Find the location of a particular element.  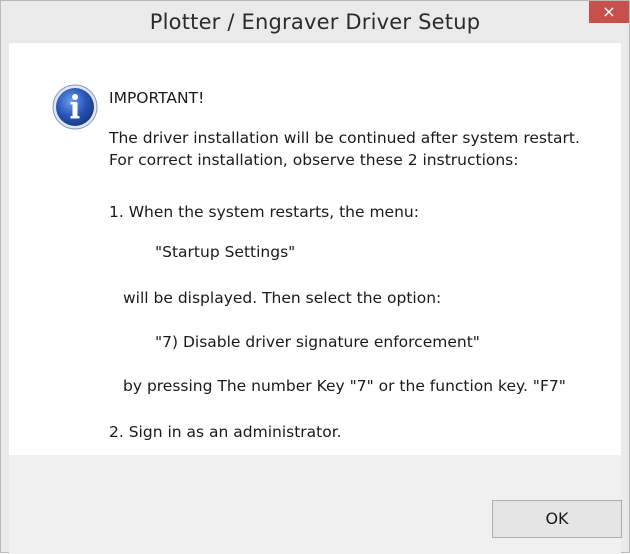

info-icon is located at coordinates (75, 107).